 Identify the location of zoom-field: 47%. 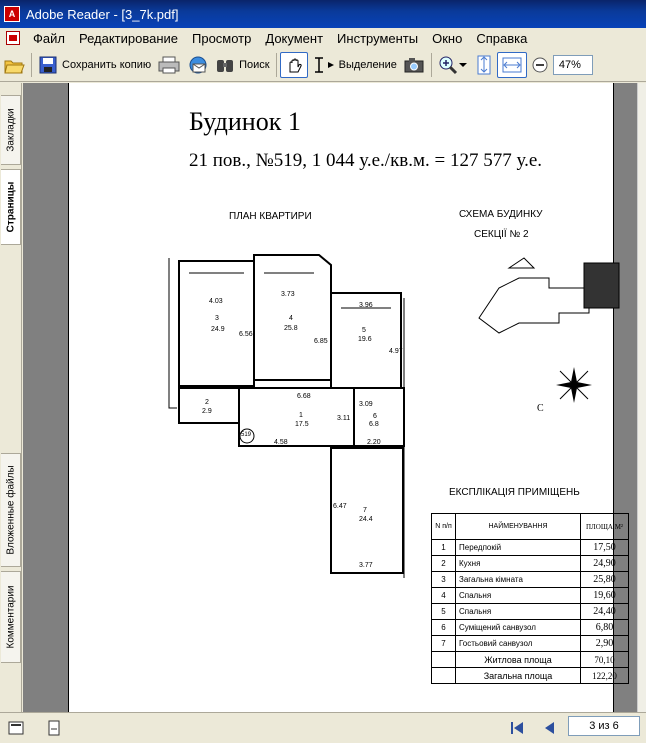
(572, 64).